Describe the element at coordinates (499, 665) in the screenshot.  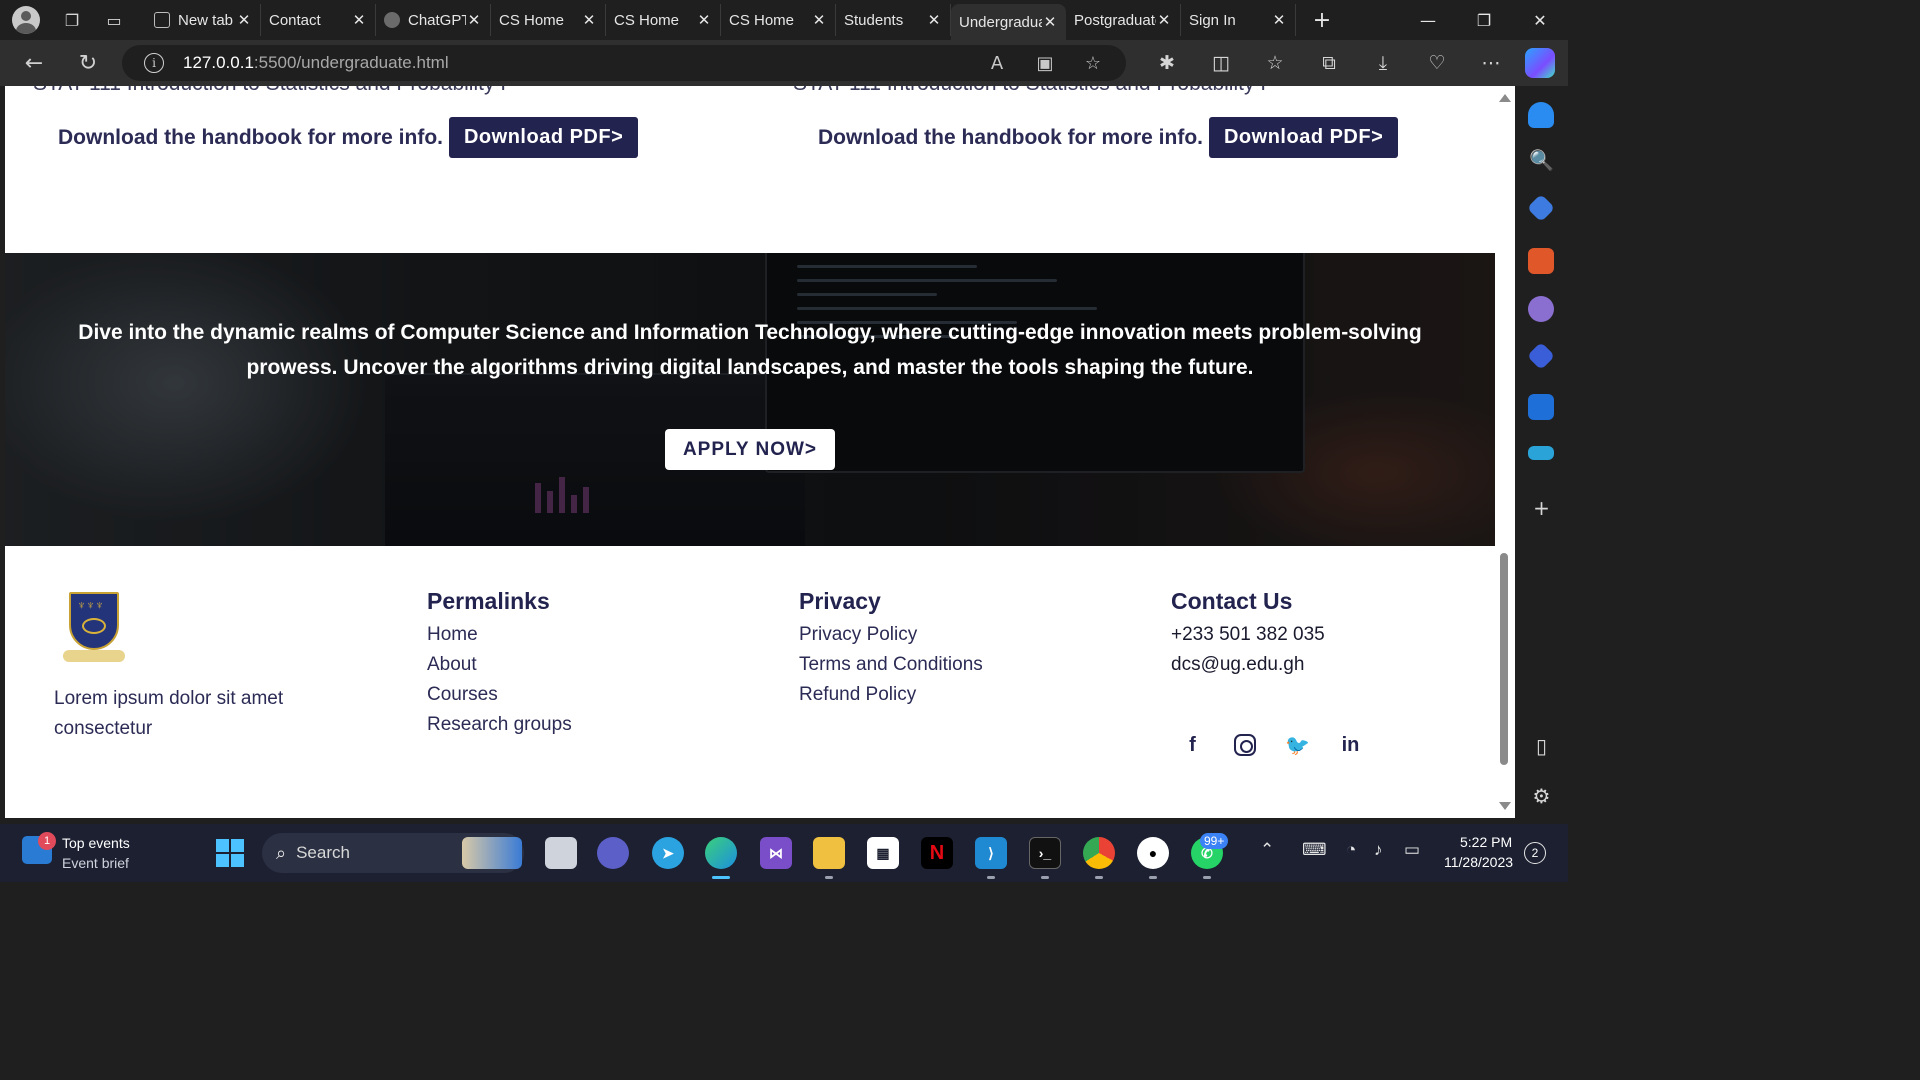
I see `footer-link-about: About` at that location.